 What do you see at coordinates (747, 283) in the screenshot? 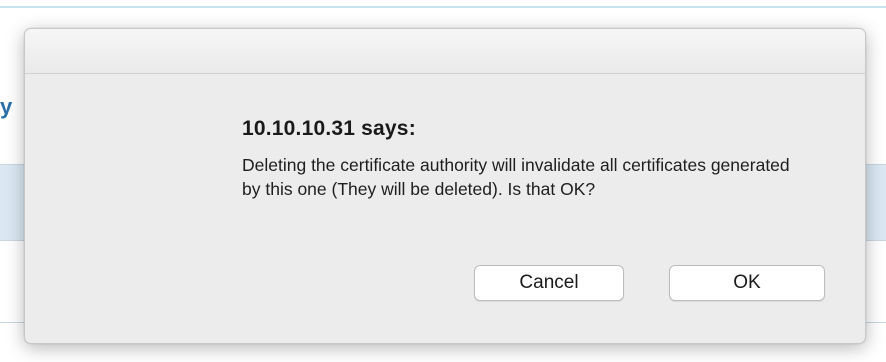
I see `ok-button: OK` at bounding box center [747, 283].